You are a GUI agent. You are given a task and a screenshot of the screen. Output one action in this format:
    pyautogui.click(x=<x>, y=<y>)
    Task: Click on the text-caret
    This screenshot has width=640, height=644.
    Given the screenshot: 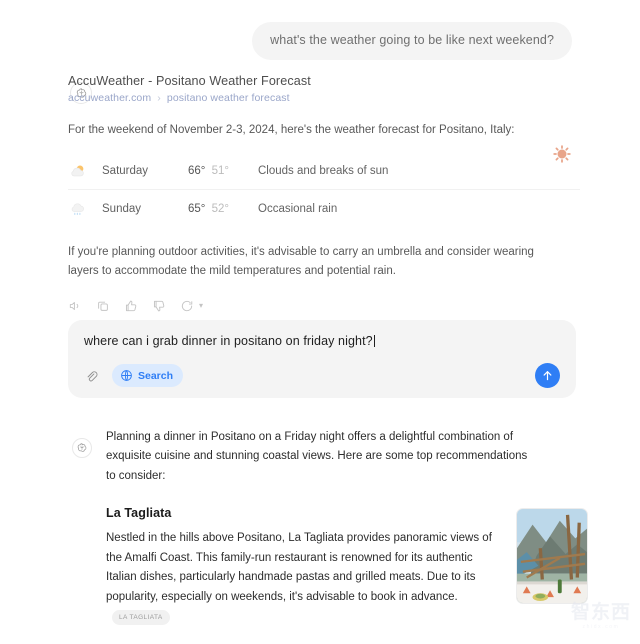 What is the action you would take?
    pyautogui.click(x=374, y=341)
    